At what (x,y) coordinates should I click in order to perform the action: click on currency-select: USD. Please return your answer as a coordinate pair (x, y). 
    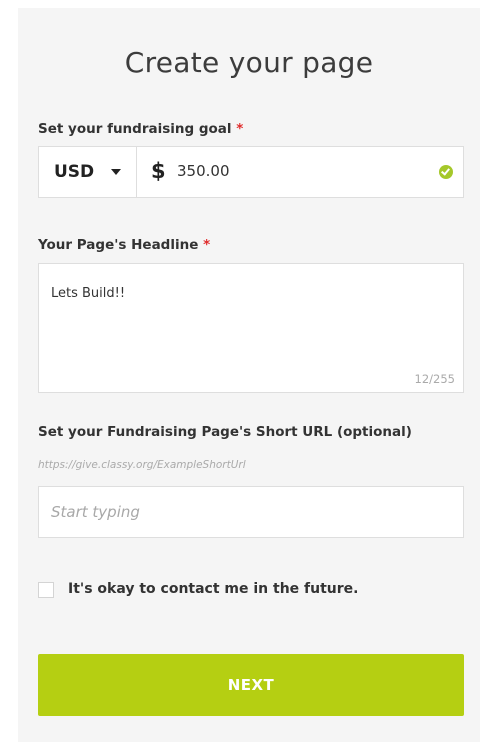
    Looking at the image, I should click on (88, 172).